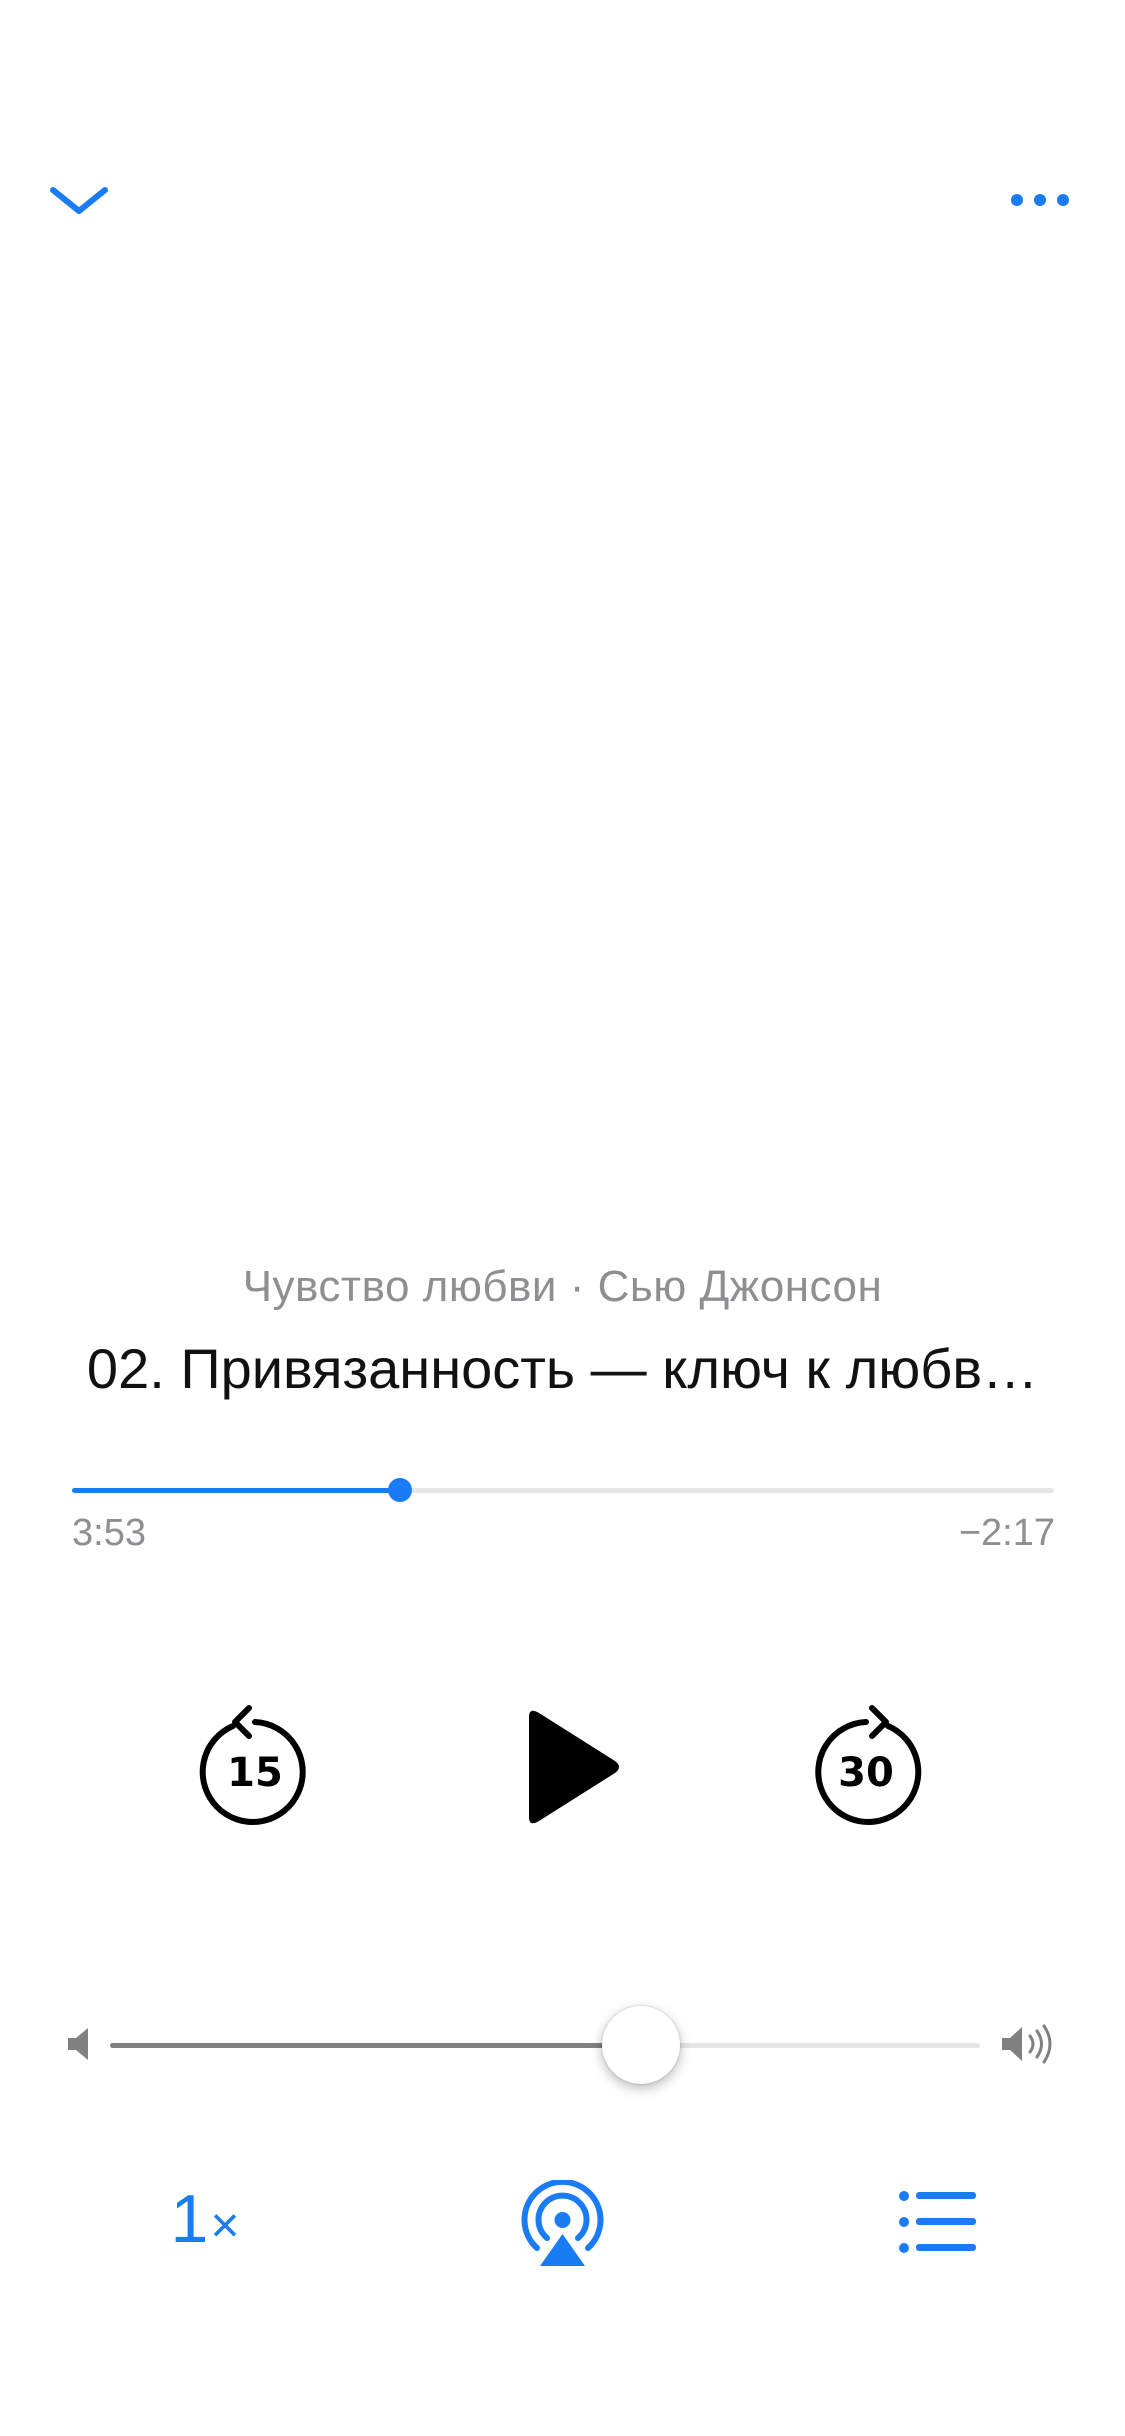 Image resolution: width=1125 pixels, height=2436 pixels. I want to click on playback-speed-button: 1 ×, so click(205, 2220).